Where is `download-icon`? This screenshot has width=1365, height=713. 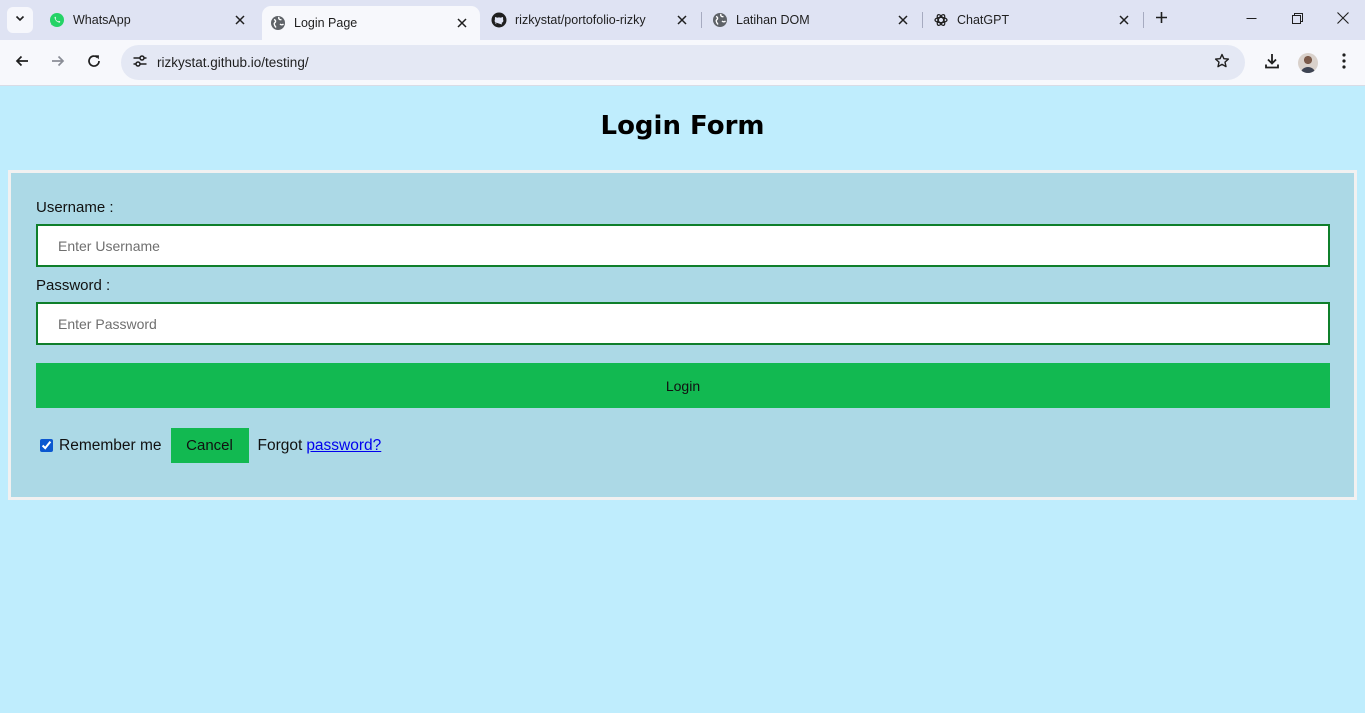
download-icon is located at coordinates (1272, 63).